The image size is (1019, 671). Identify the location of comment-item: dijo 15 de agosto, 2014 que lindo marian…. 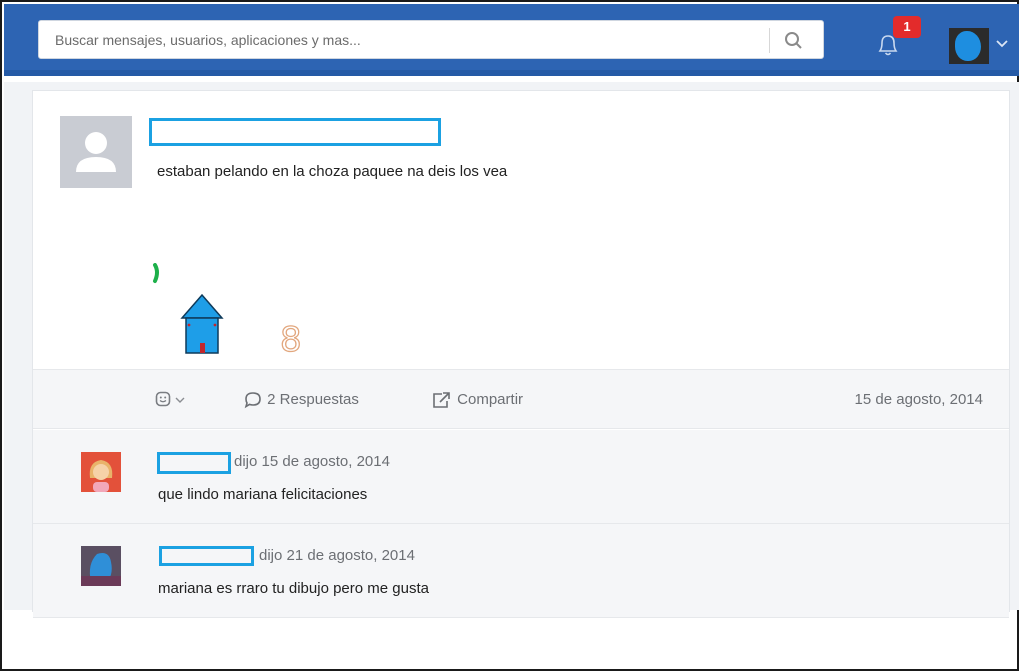
(521, 477).